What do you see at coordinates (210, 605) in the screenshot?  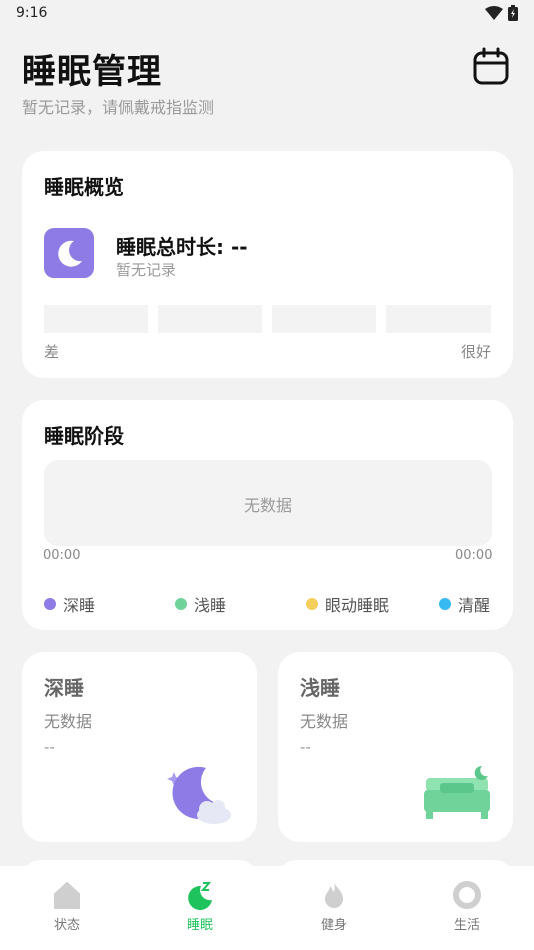 I see `legend-label: 浅睡` at bounding box center [210, 605].